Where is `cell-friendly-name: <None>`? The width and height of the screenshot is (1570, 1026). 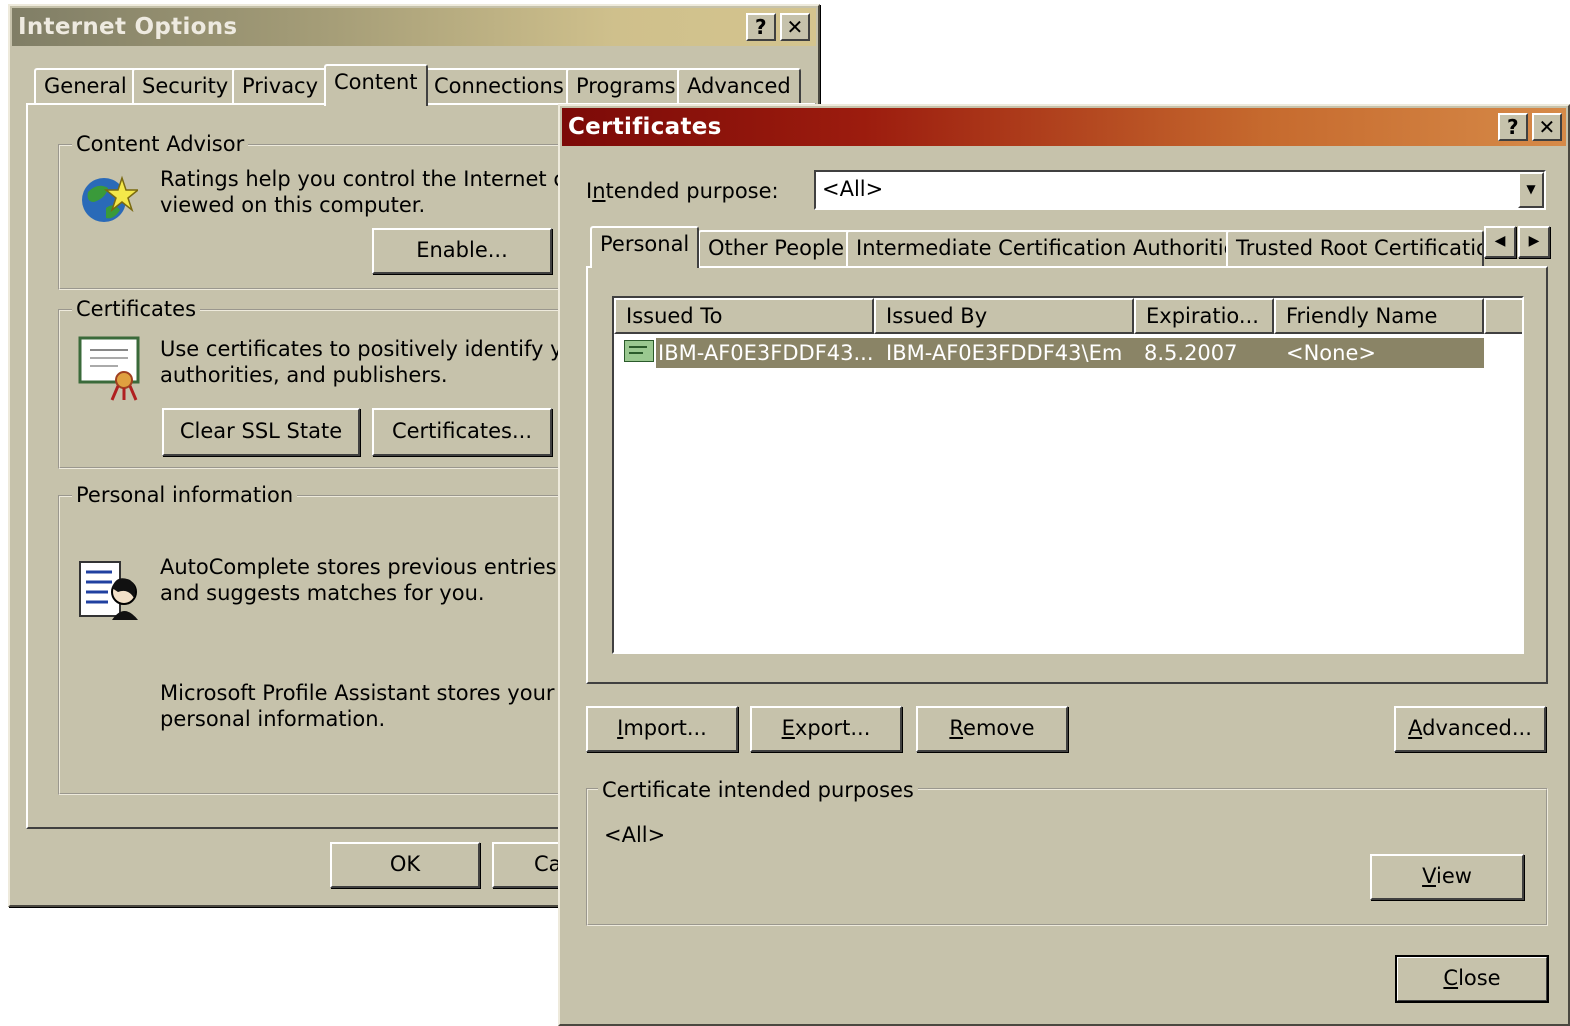
cell-friendly-name: <None> is located at coordinates (1331, 353).